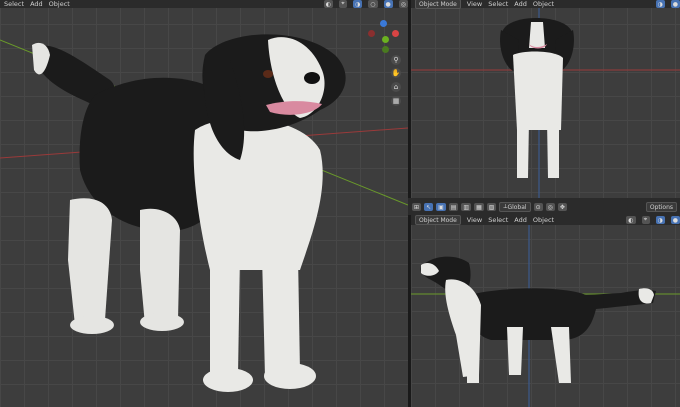 Image resolution: width=680 pixels, height=407 pixels. Describe the element at coordinates (290, 376) in the screenshot. I see `dog-front-paw-right` at that location.